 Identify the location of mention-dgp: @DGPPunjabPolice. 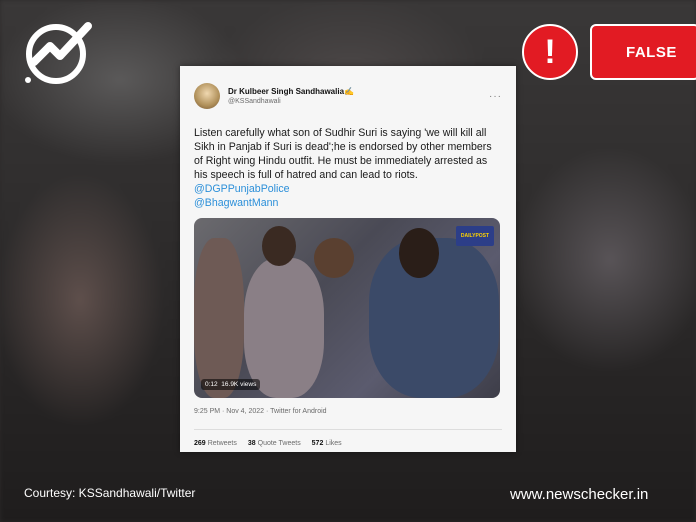
(242, 189).